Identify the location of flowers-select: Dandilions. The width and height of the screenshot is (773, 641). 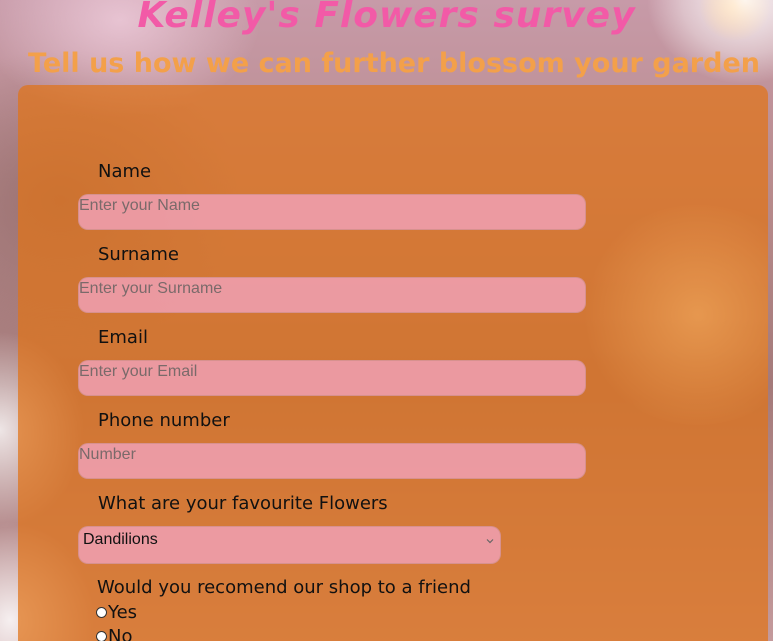
(289, 545).